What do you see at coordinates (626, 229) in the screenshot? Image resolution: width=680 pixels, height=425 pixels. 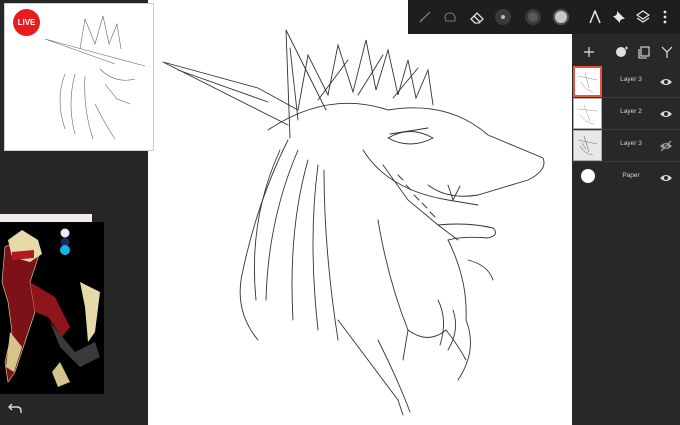 I see `layers-panel: Layer 3 Layer 2 Layer 3 Paper` at bounding box center [626, 229].